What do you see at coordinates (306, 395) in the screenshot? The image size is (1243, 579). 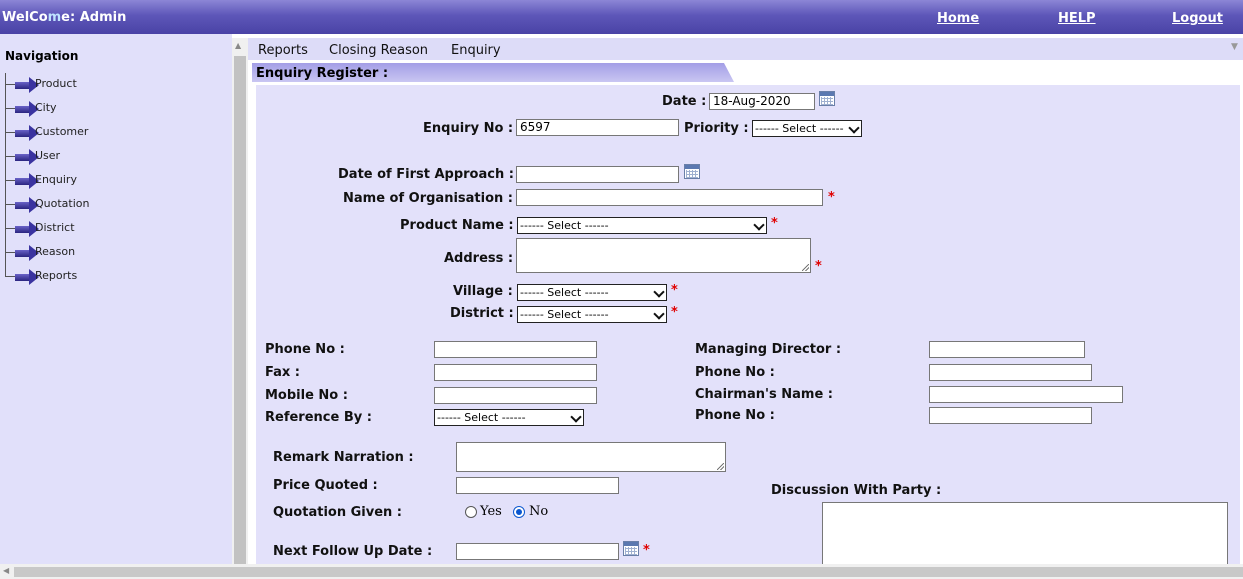 I see `mobile-no-label: Mobile No :` at bounding box center [306, 395].